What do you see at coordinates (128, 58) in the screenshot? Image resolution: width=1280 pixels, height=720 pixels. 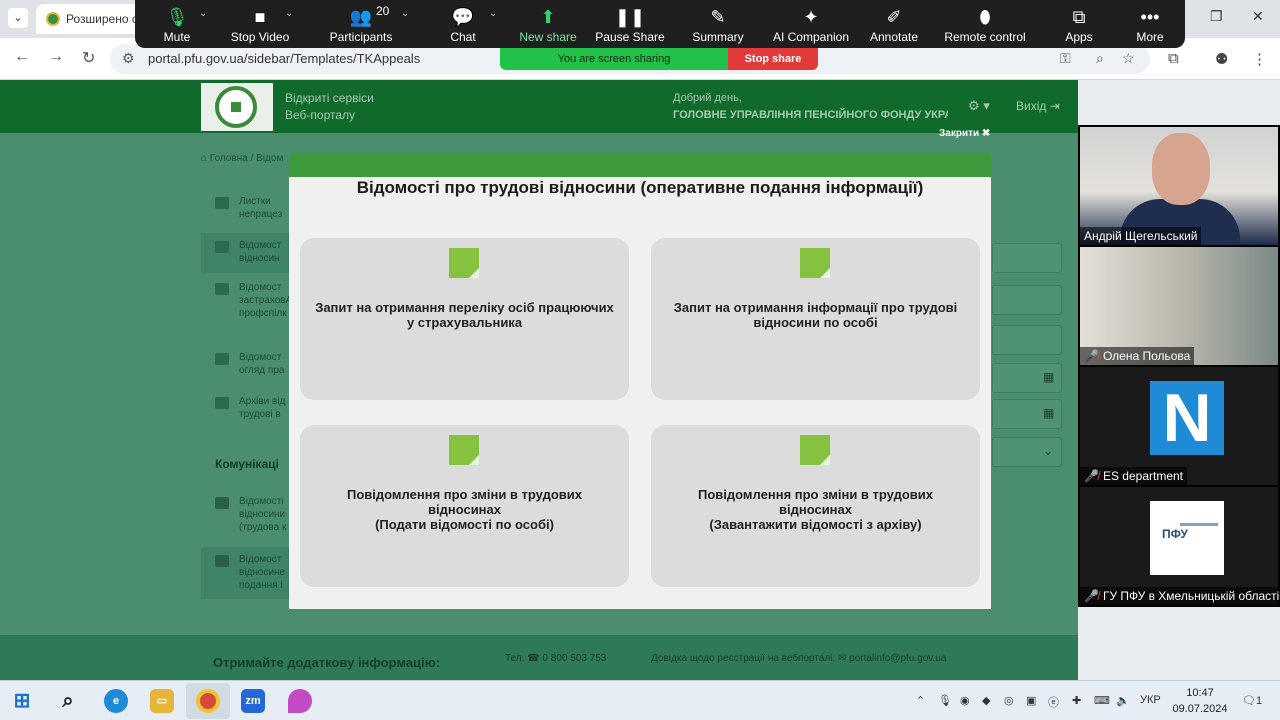 I see `site-info-icon: ⚙` at bounding box center [128, 58].